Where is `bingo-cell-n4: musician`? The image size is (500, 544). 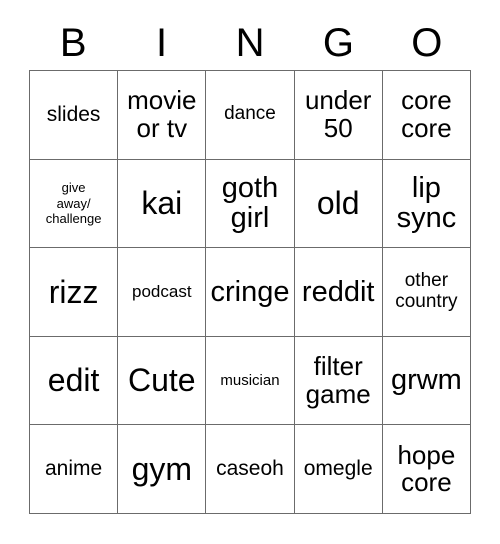 bingo-cell-n4: musician is located at coordinates (250, 381).